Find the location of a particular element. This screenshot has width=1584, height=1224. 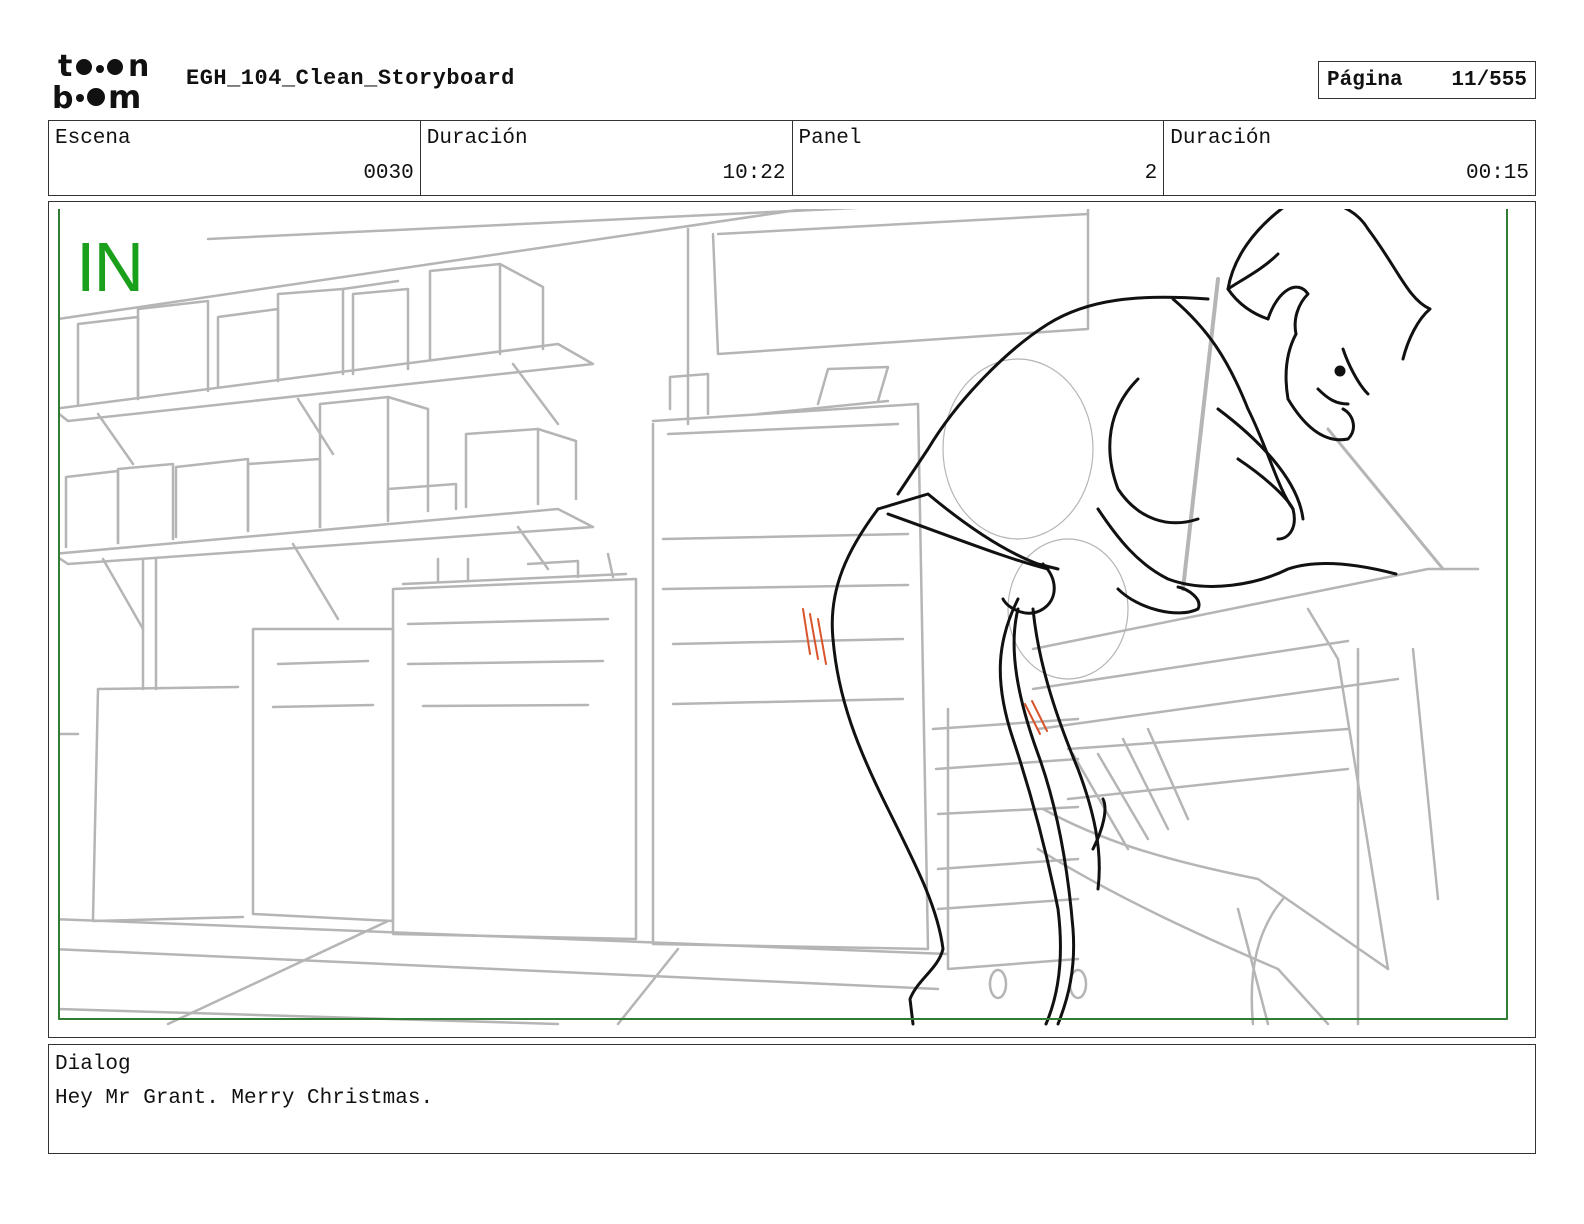

panel-duration-label: Duración is located at coordinates (1221, 138).